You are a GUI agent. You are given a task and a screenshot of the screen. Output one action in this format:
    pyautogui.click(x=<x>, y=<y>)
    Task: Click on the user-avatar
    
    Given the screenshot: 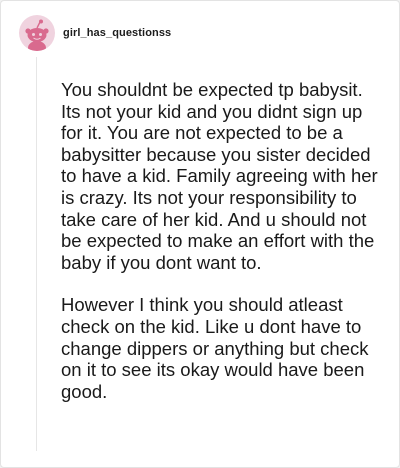 What is the action you would take?
    pyautogui.click(x=37, y=33)
    